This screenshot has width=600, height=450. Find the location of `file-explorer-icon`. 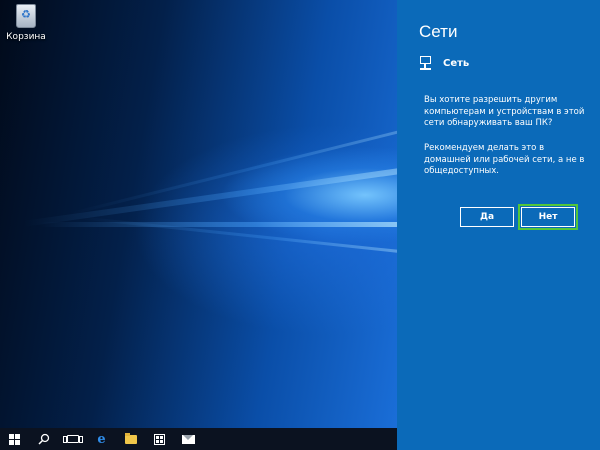

file-explorer-icon is located at coordinates (130, 438).